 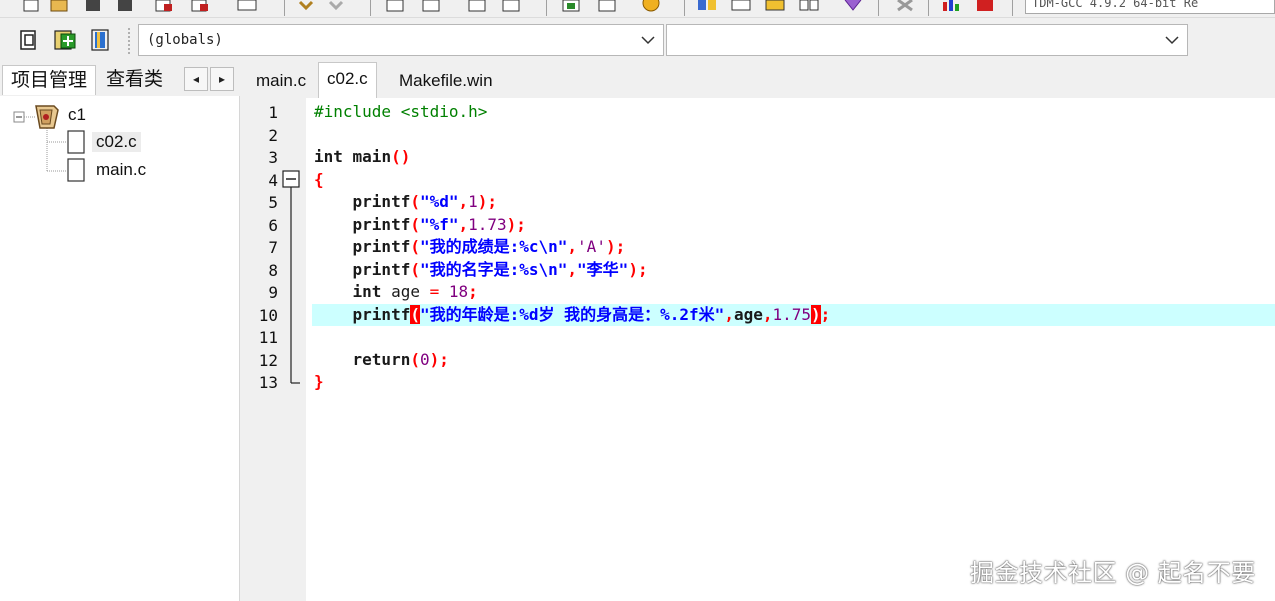 What do you see at coordinates (511, 6) in the screenshot?
I see `compile-icon` at bounding box center [511, 6].